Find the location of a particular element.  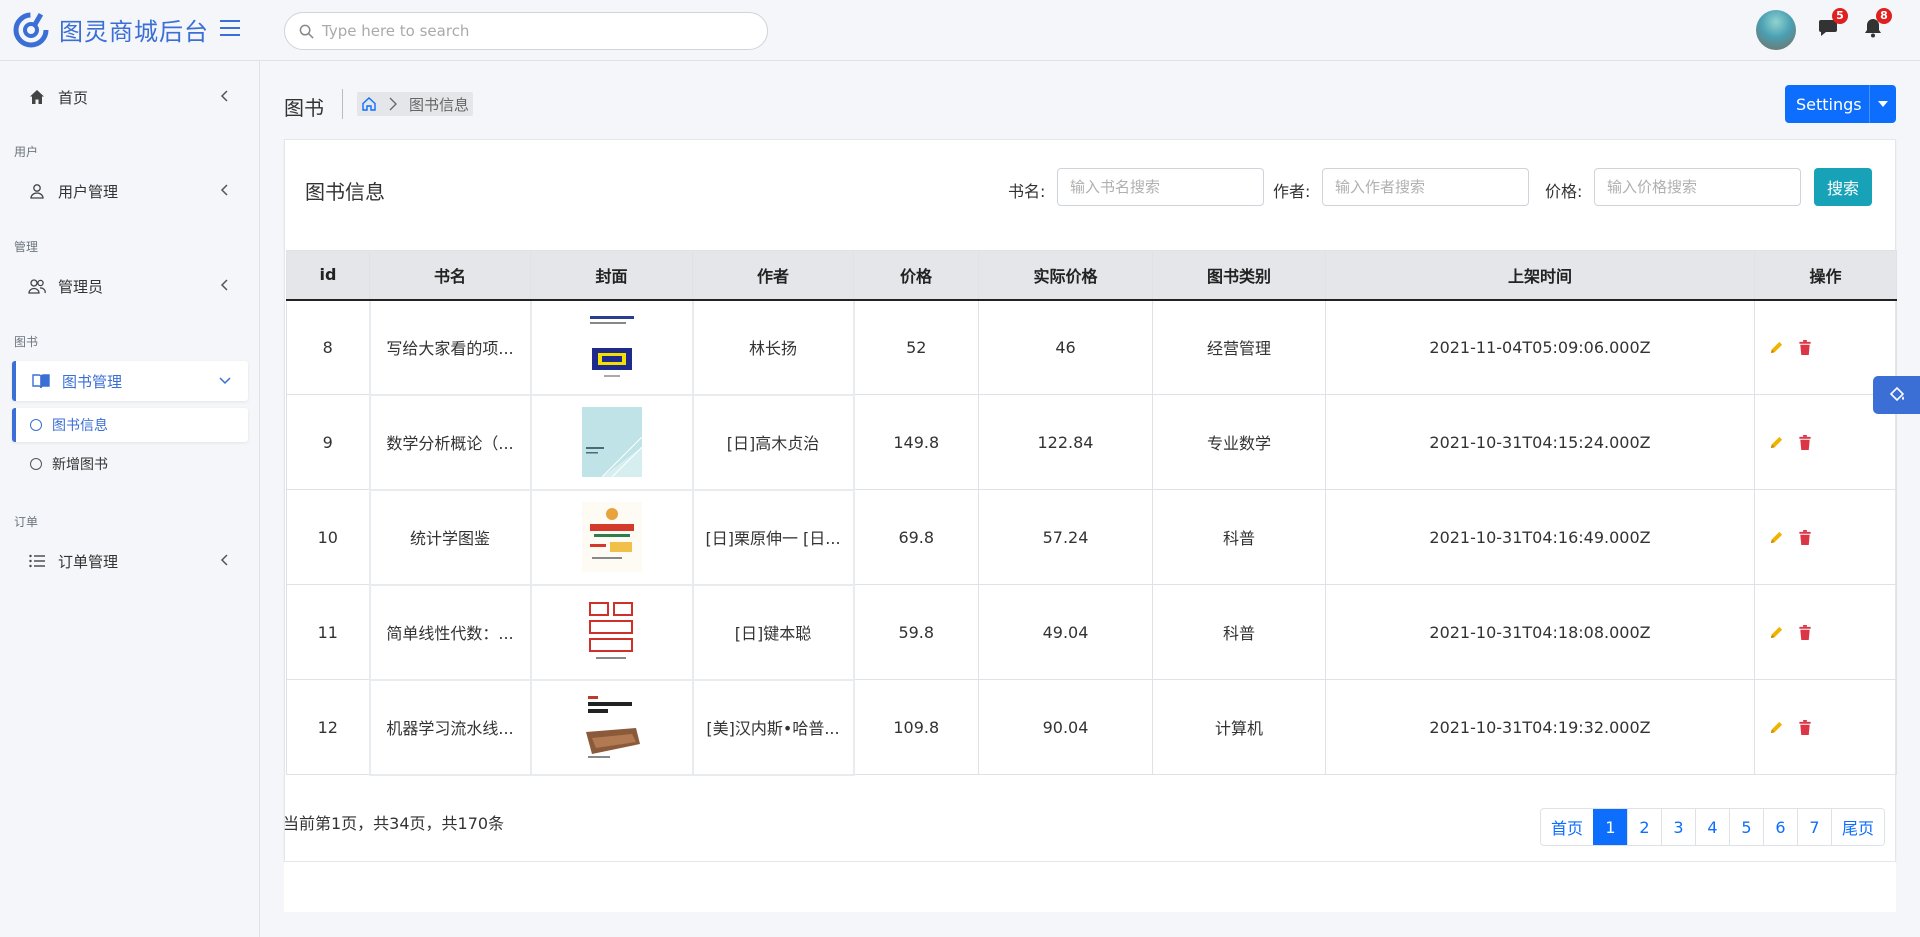

sidebar-subitem-book-info: 图书信息 is located at coordinates (130, 425).